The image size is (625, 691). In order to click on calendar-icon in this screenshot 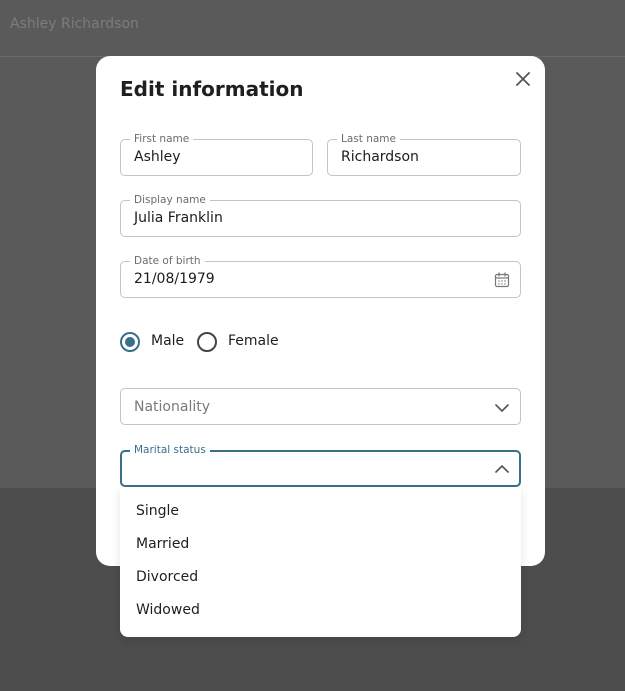, I will do `click(502, 280)`.